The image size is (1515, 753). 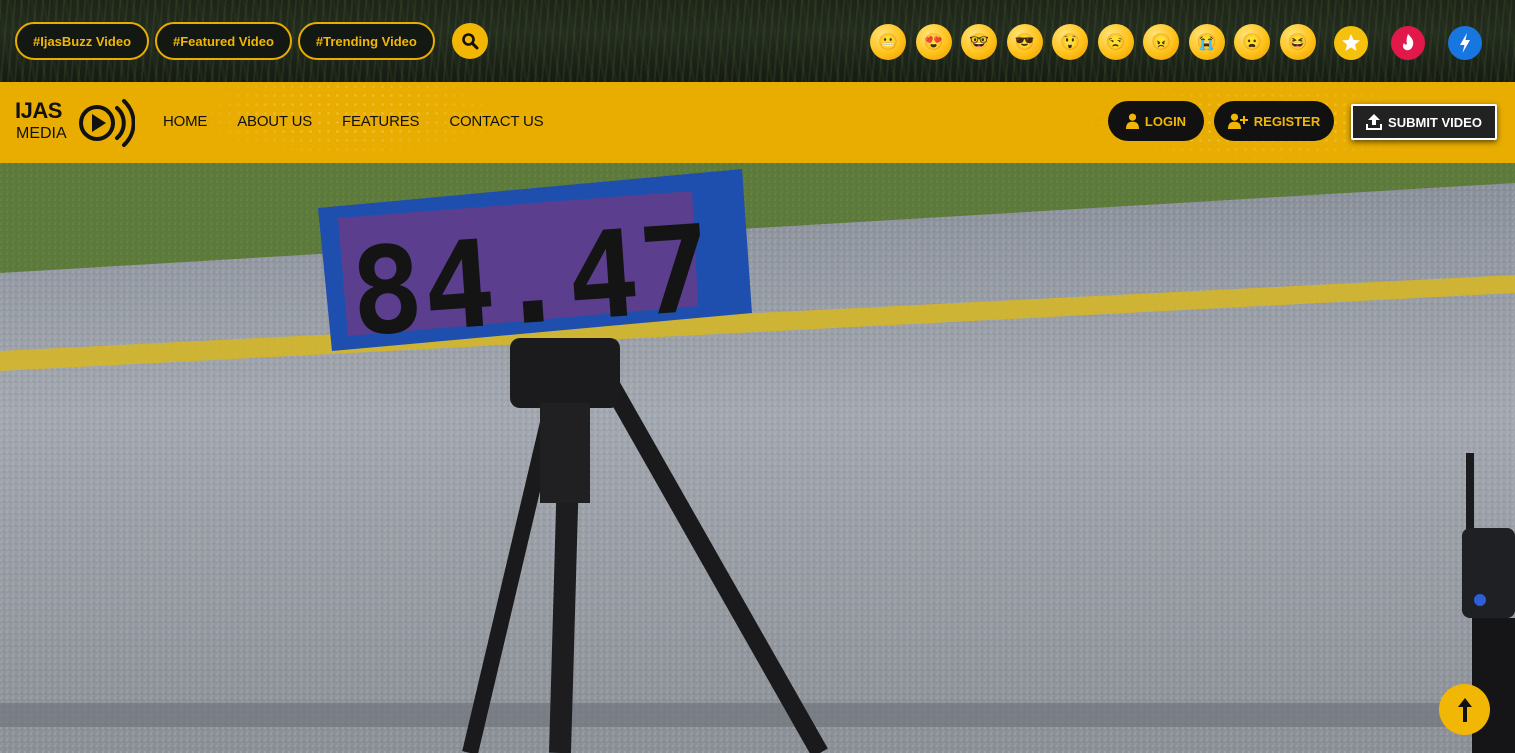 I want to click on nav-features: FEATURES, so click(x=380, y=121).